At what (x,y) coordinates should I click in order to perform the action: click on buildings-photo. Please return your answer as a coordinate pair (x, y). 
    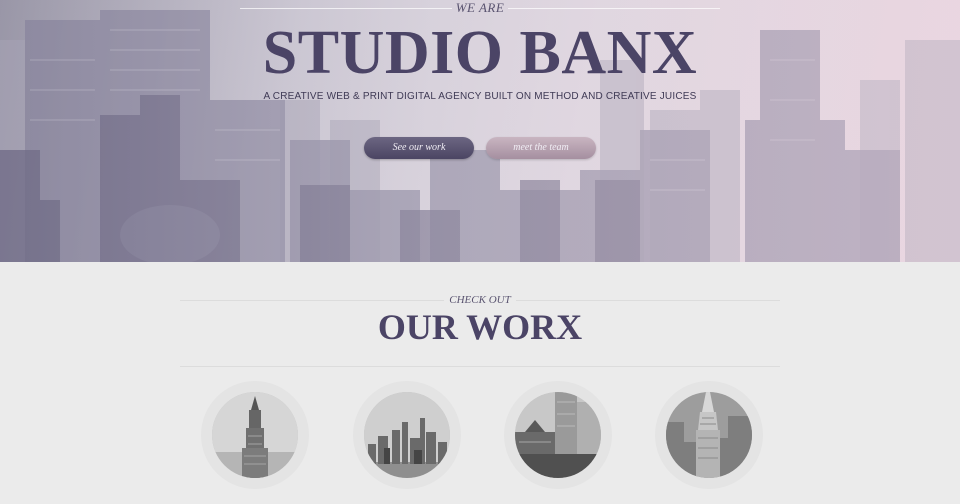
    Looking at the image, I should click on (558, 435).